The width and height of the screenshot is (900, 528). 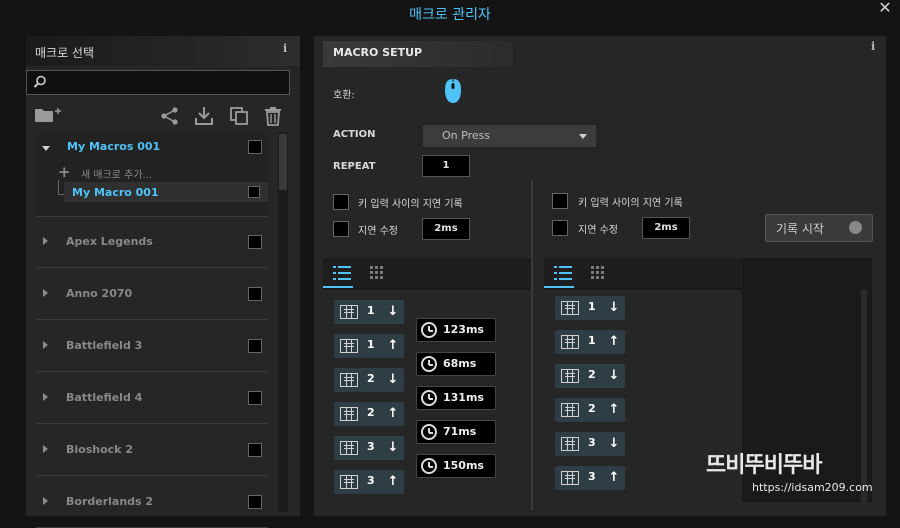 What do you see at coordinates (109, 501) in the screenshot?
I see `macro-group-name: Borderlands 2` at bounding box center [109, 501].